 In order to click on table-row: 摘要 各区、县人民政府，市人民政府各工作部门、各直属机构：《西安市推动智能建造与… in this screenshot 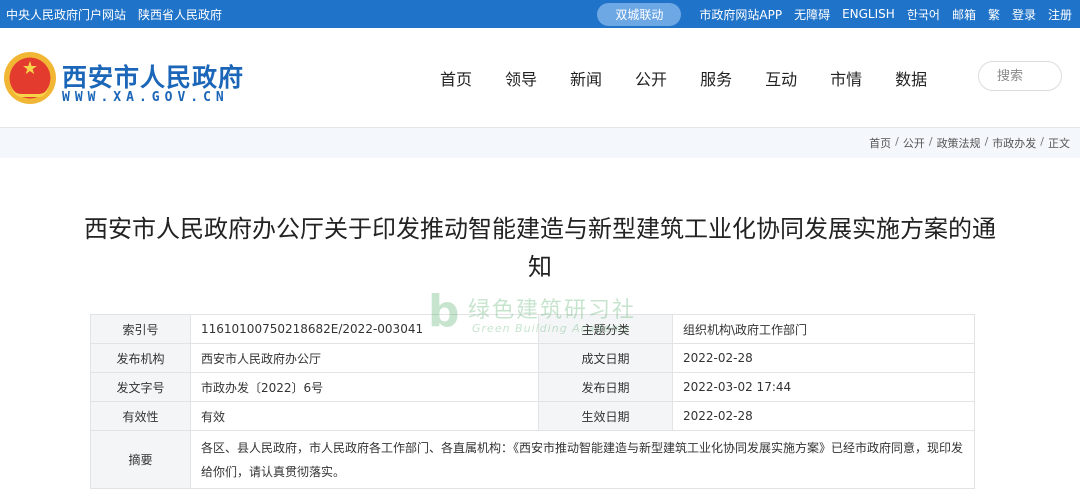, I will do `click(532, 459)`.